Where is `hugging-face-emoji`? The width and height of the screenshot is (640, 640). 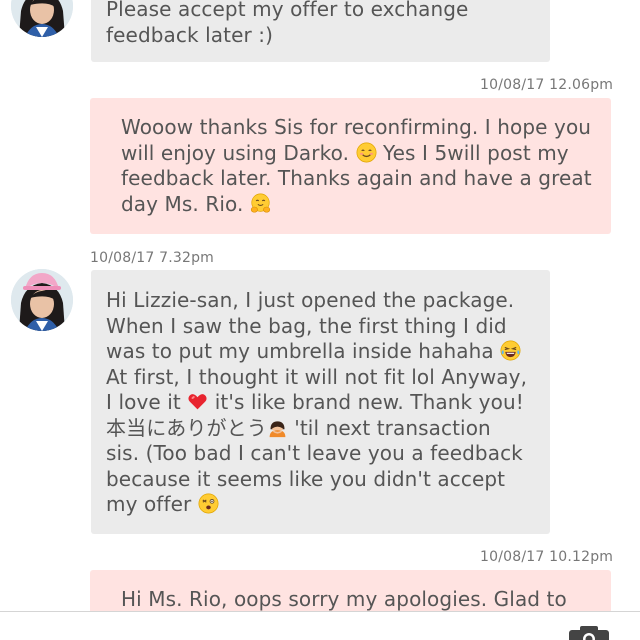
hugging-face-emoji is located at coordinates (260, 203).